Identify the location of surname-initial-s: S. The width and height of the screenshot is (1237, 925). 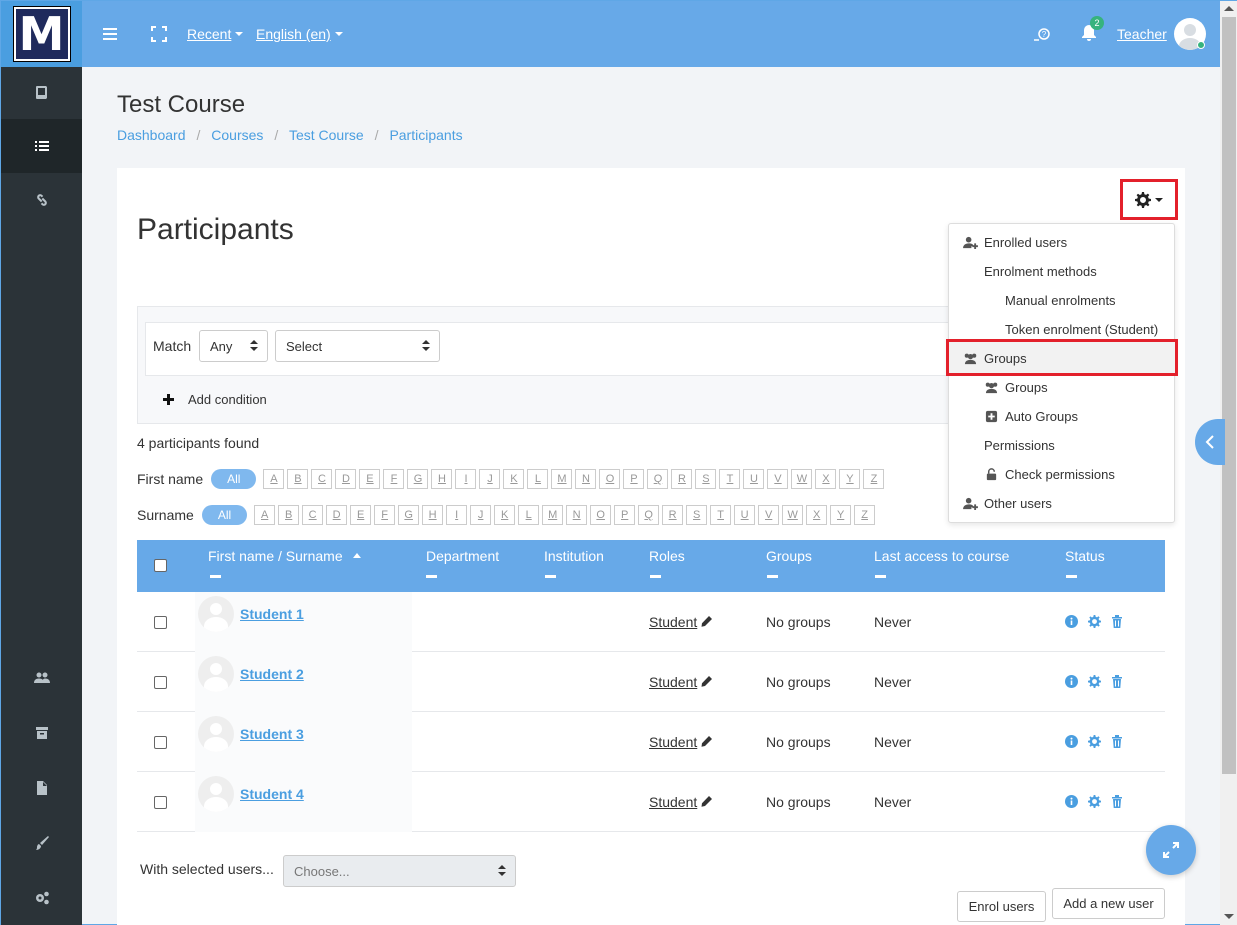
(697, 515).